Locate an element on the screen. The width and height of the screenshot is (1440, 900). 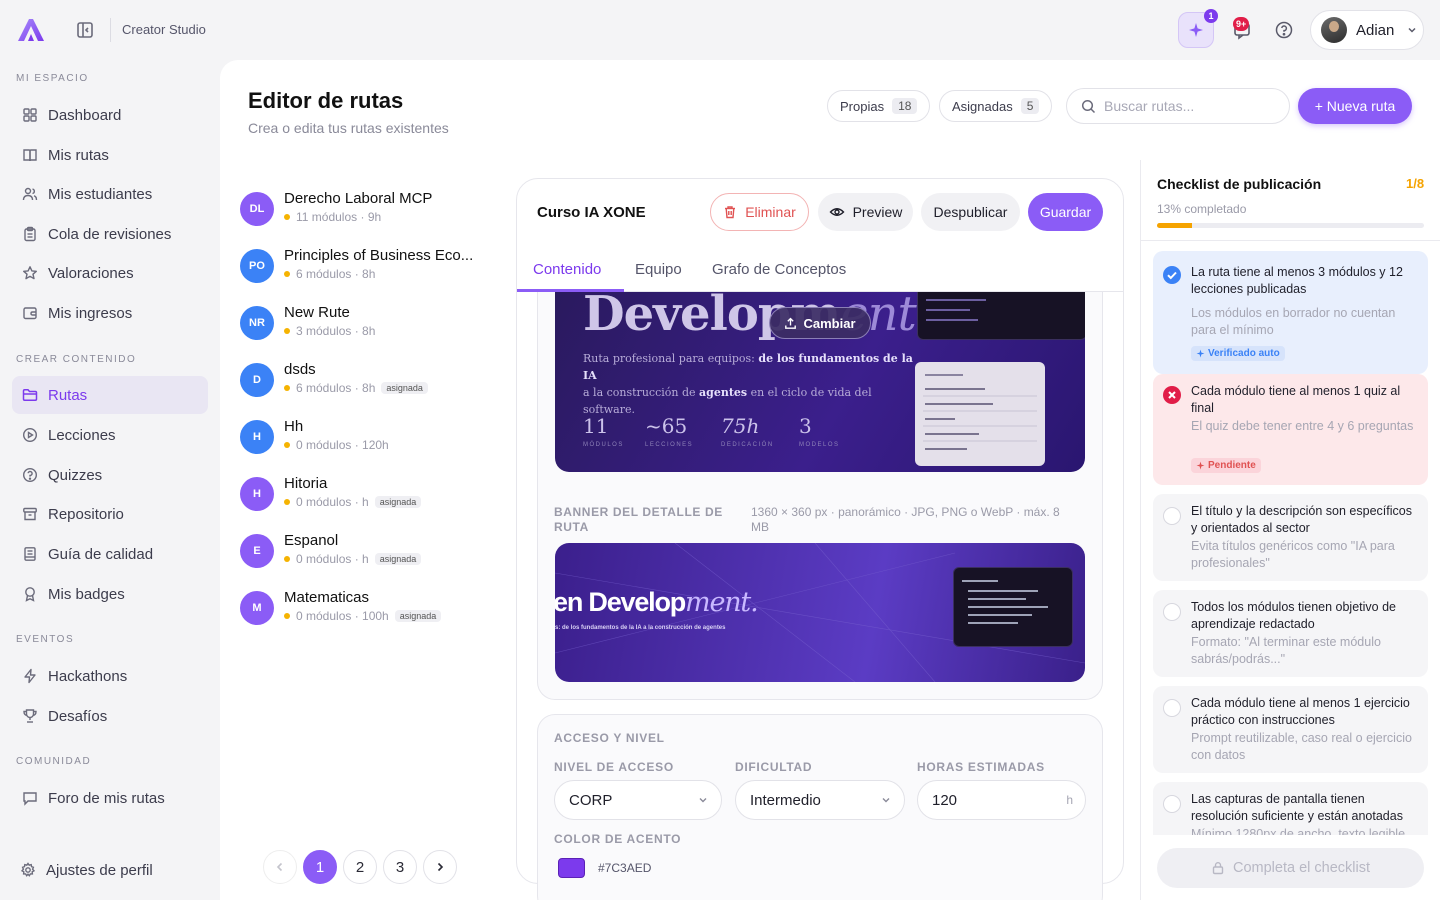
clipboard-icon is located at coordinates (30, 234).